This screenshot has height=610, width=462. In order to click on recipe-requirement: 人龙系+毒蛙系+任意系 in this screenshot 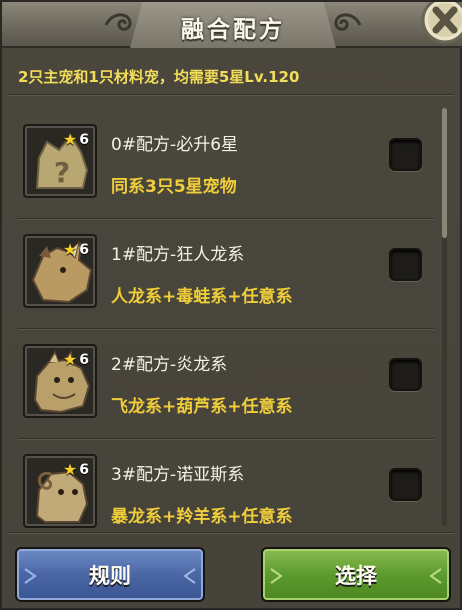, I will do `click(202, 297)`.